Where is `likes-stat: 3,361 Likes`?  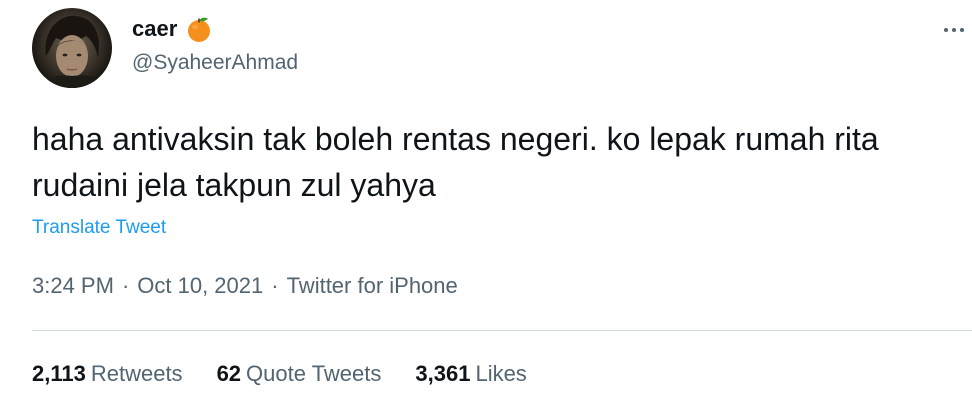 likes-stat: 3,361 Likes is located at coordinates (470, 374).